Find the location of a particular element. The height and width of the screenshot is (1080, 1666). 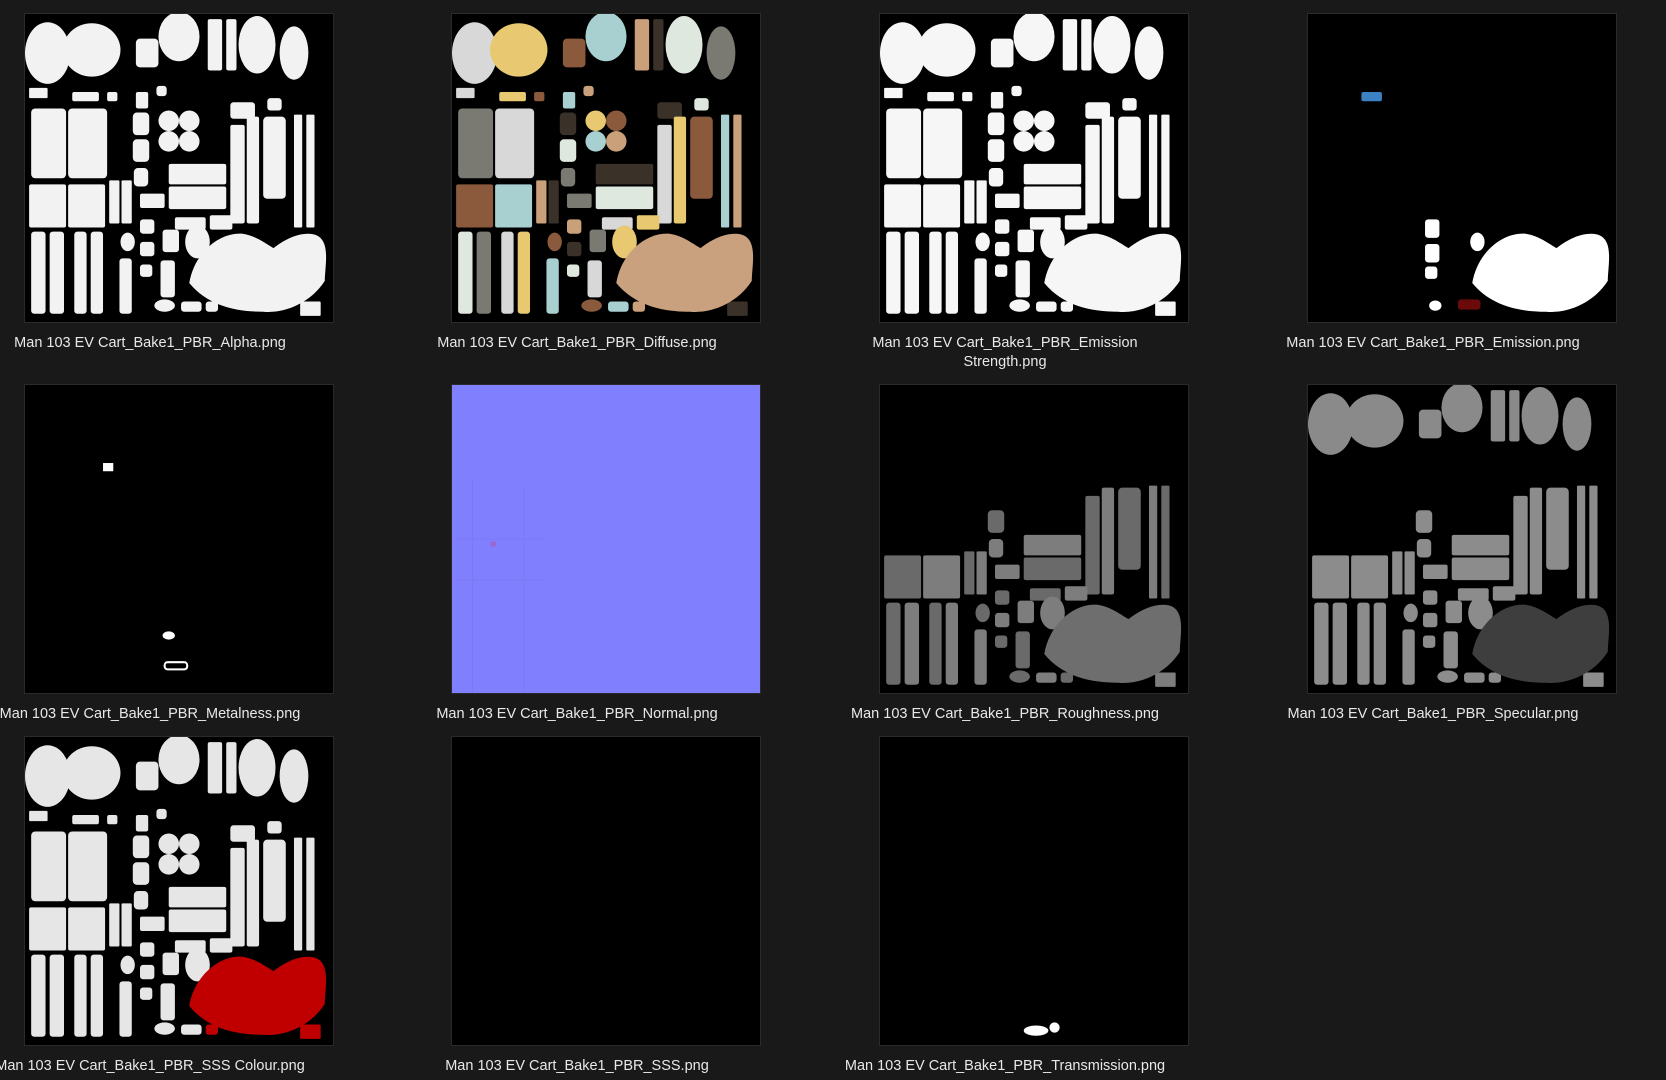

thumbnail-emission-strength is located at coordinates (1034, 168).